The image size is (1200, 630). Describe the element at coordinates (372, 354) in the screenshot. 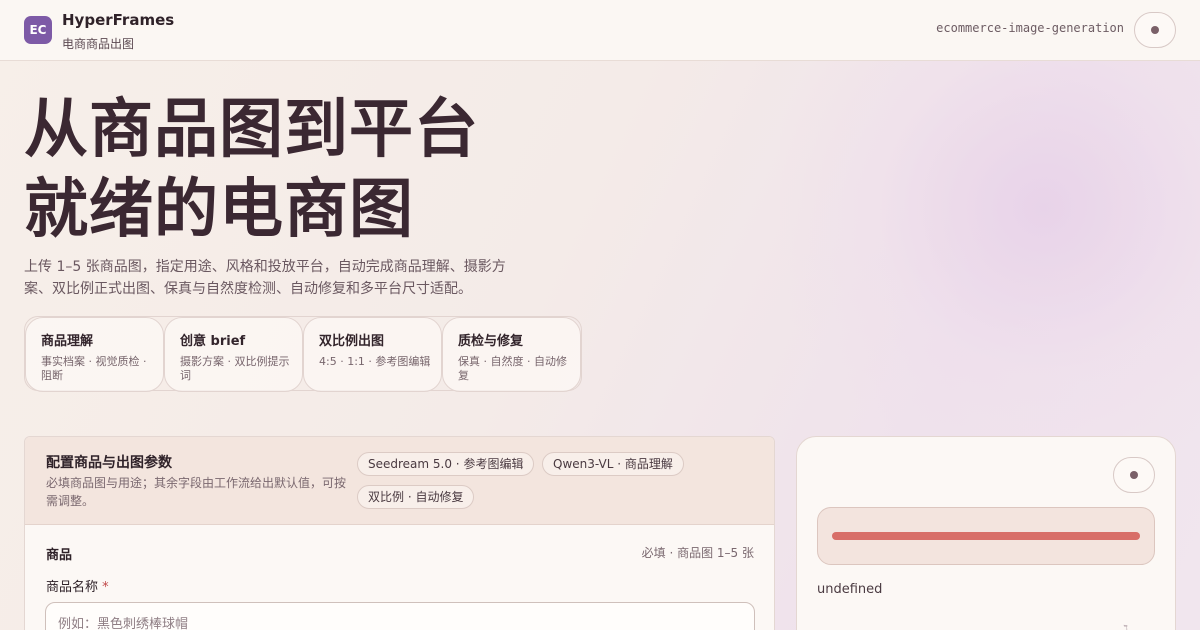

I see `feature-card-dual-ratio: 双比例出图 4:5 · 1:1 · 参考图编辑` at that location.